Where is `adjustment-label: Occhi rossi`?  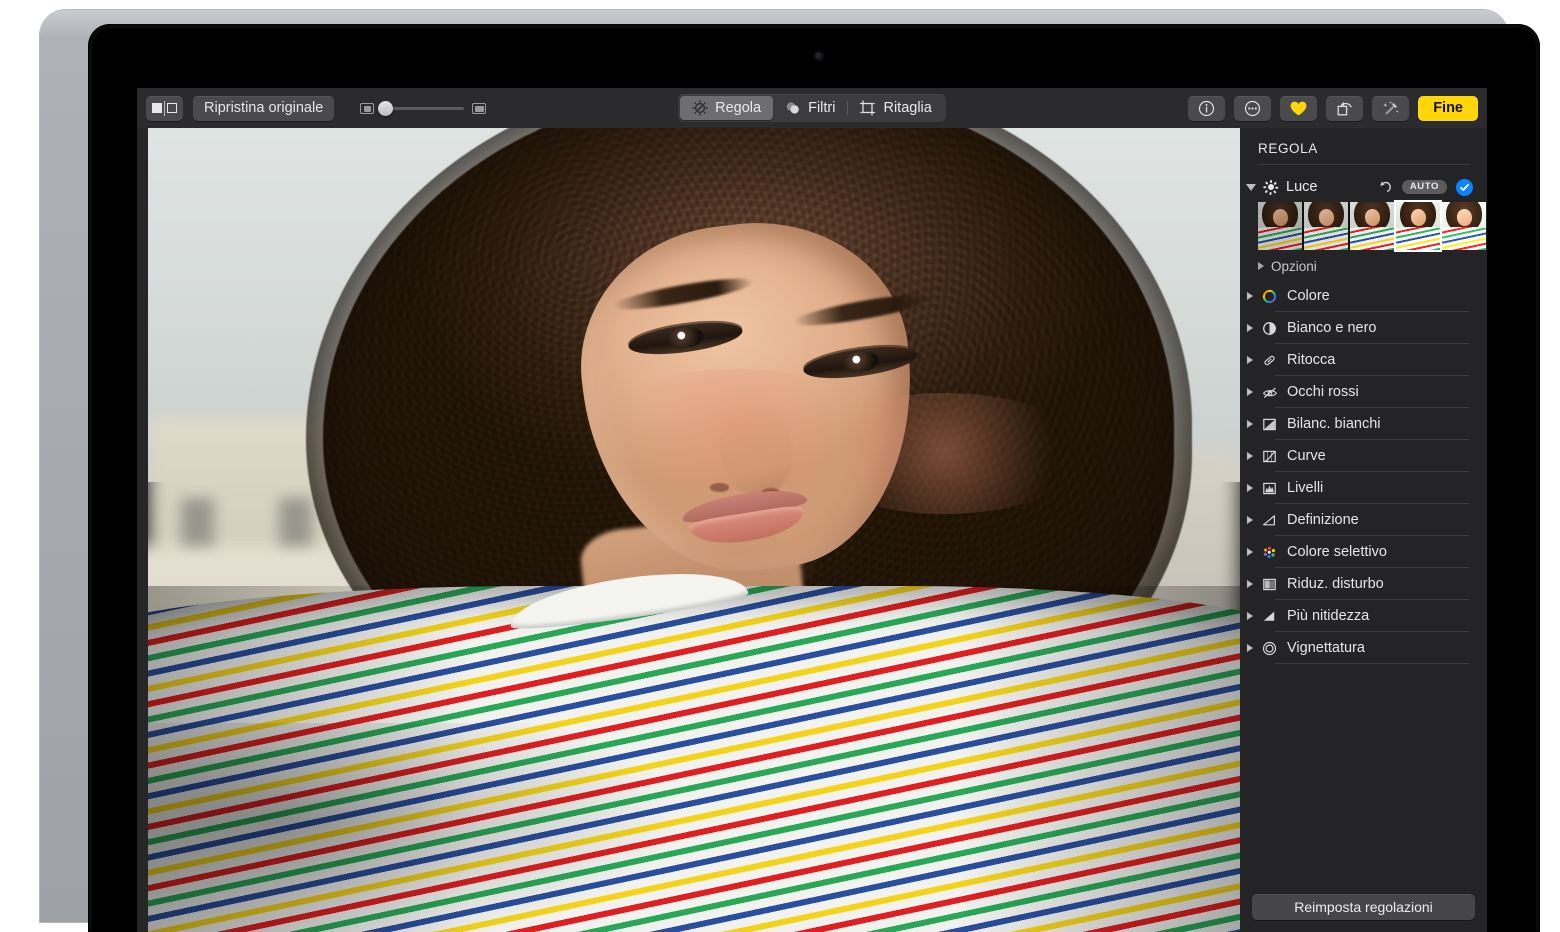
adjustment-label: Occhi rossi is located at coordinates (1323, 392).